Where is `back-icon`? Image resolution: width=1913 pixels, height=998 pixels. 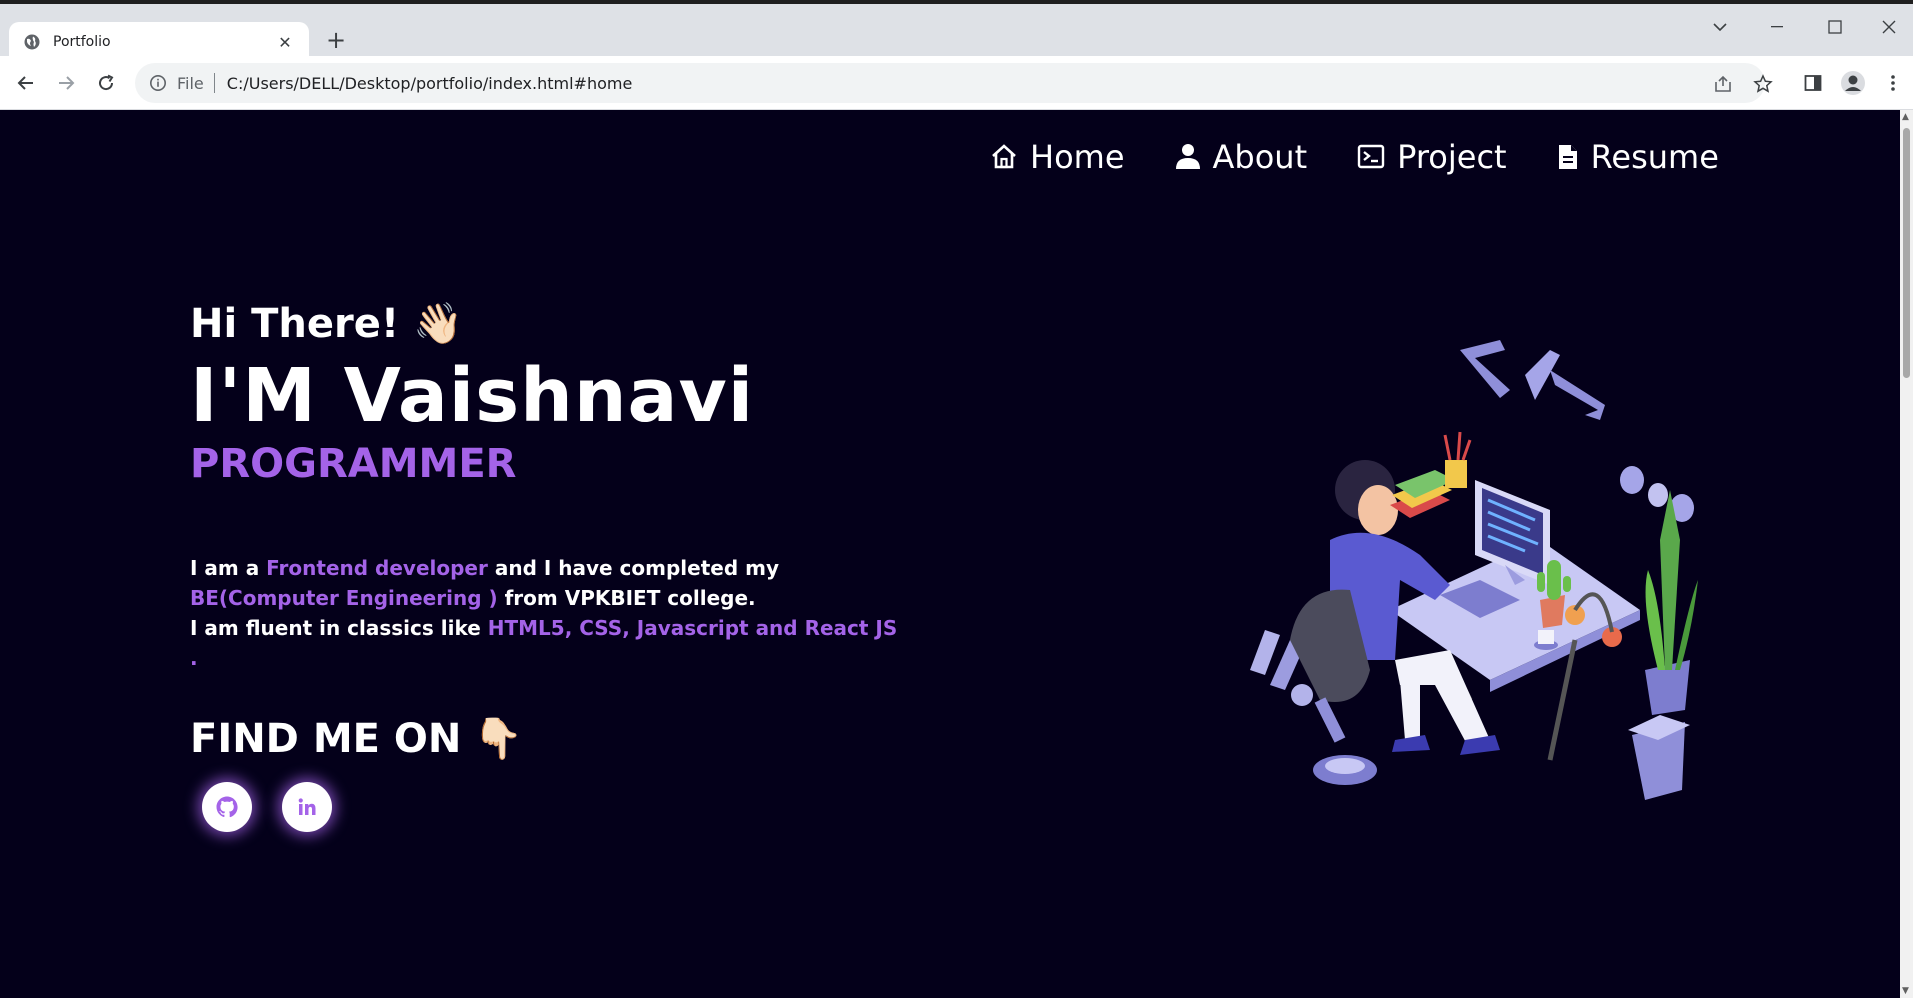
back-icon is located at coordinates (26, 83).